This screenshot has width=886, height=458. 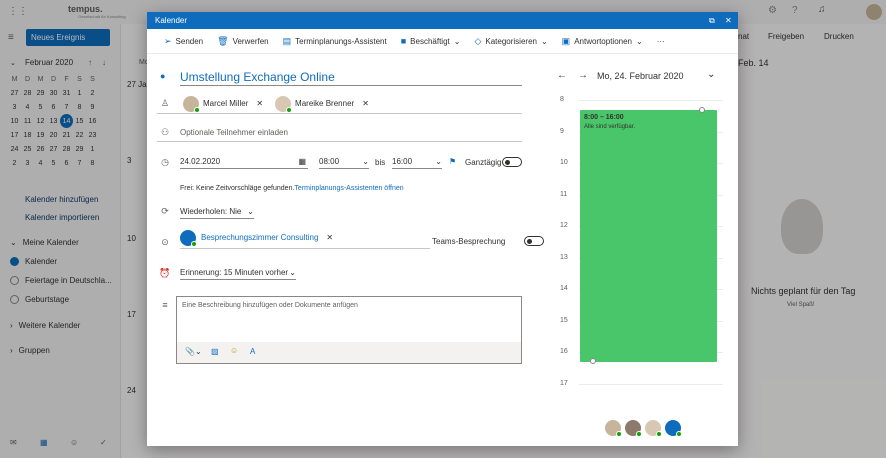 What do you see at coordinates (165, 273) in the screenshot?
I see `alarm-icon: ⏰` at bounding box center [165, 273].